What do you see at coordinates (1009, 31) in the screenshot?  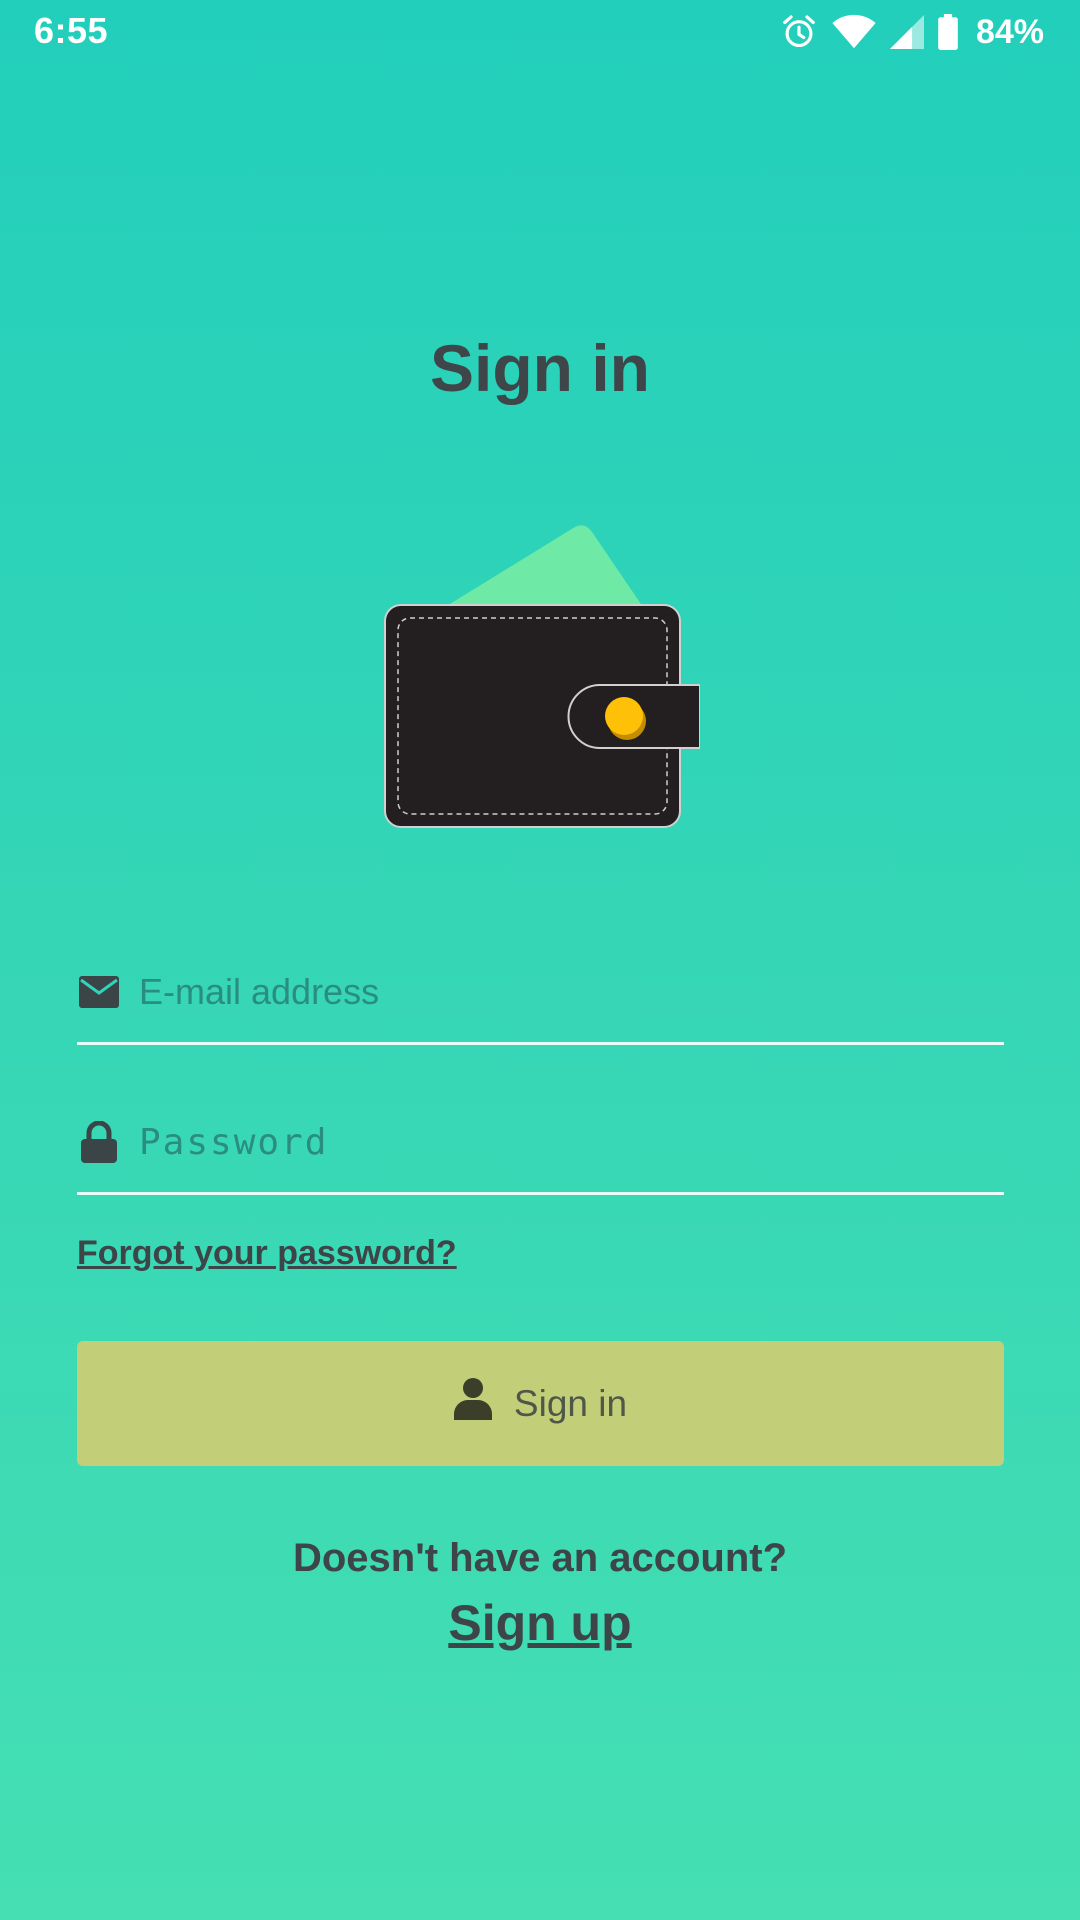 I see `battery-percentage: 84%` at bounding box center [1009, 31].